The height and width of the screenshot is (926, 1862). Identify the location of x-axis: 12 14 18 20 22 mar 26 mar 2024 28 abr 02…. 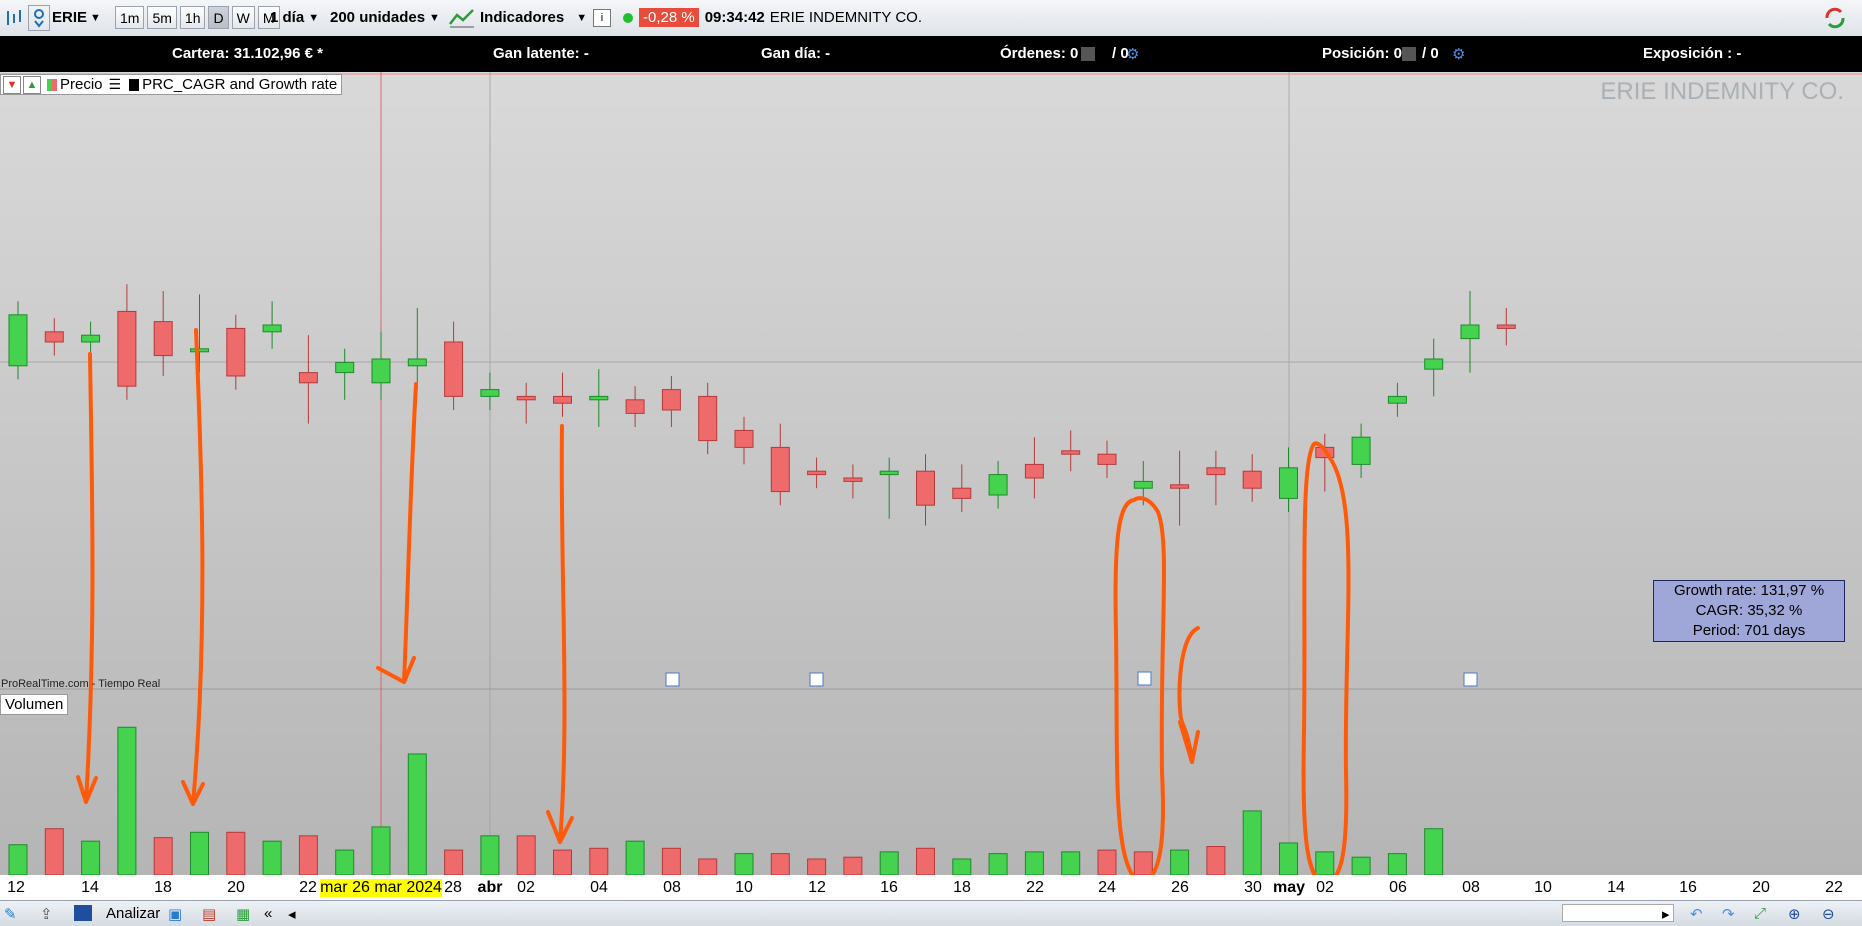
(931, 887).